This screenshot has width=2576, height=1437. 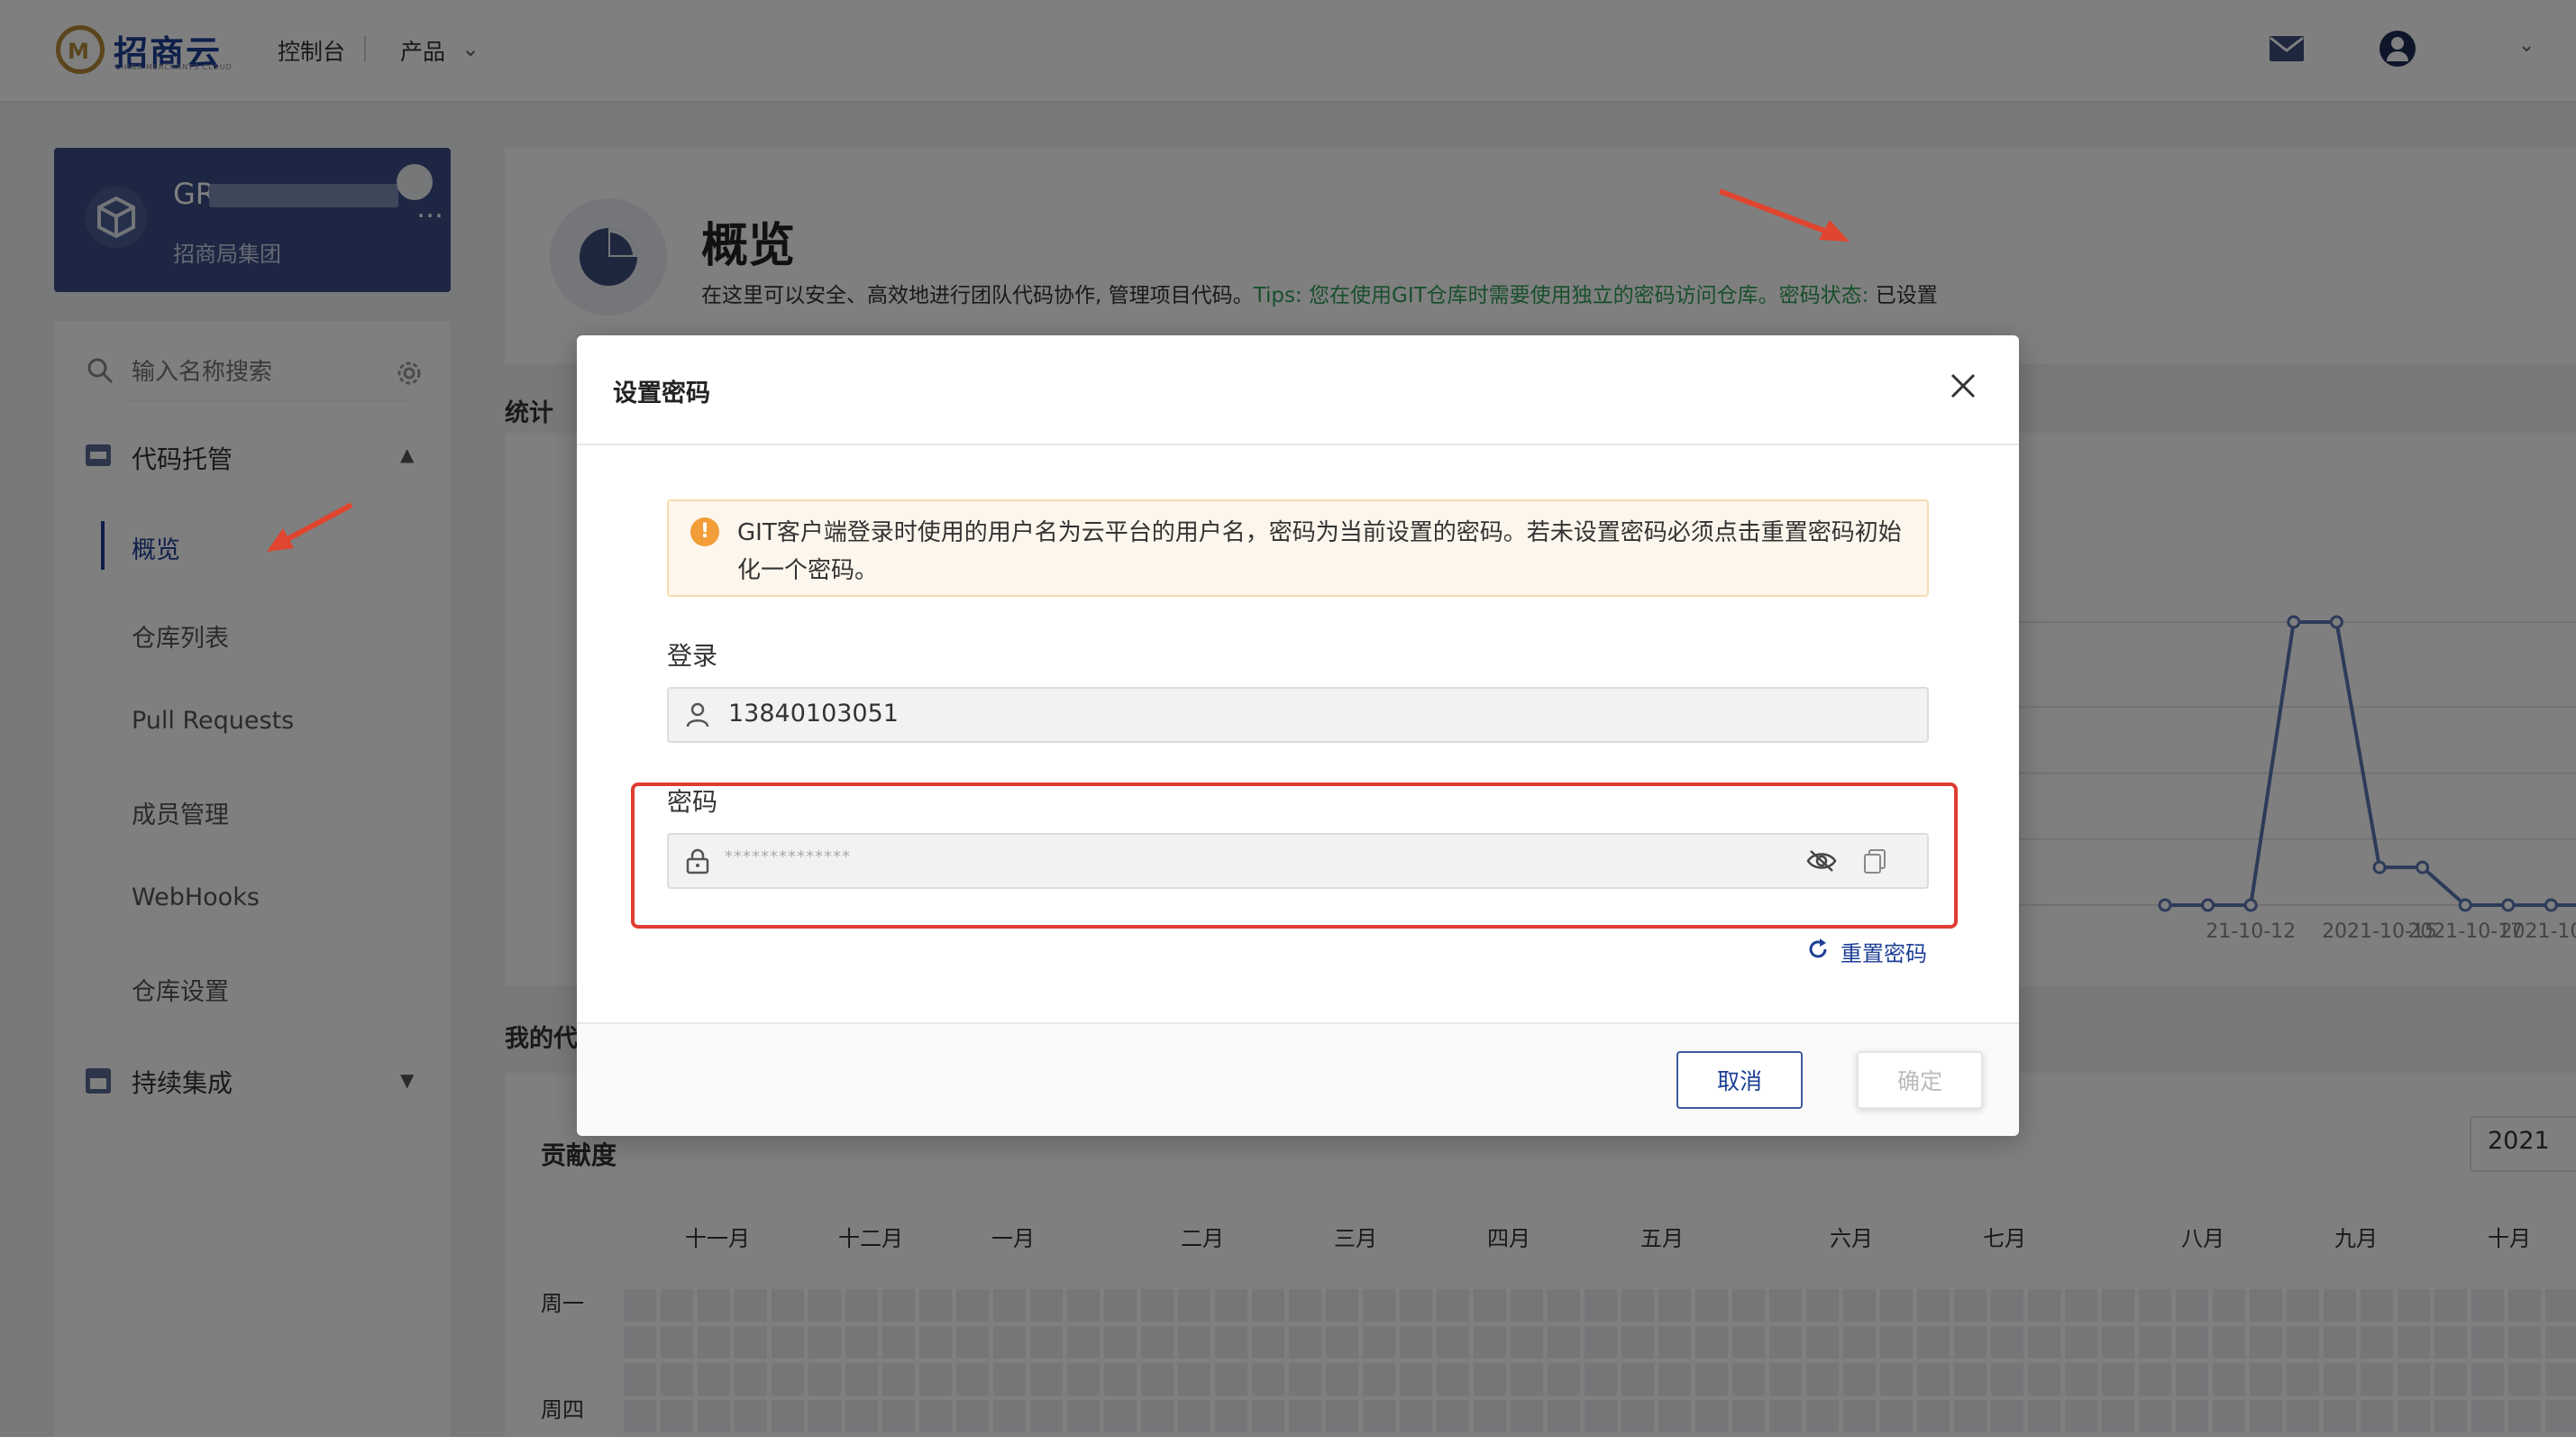 I want to click on close-icon, so click(x=1963, y=386).